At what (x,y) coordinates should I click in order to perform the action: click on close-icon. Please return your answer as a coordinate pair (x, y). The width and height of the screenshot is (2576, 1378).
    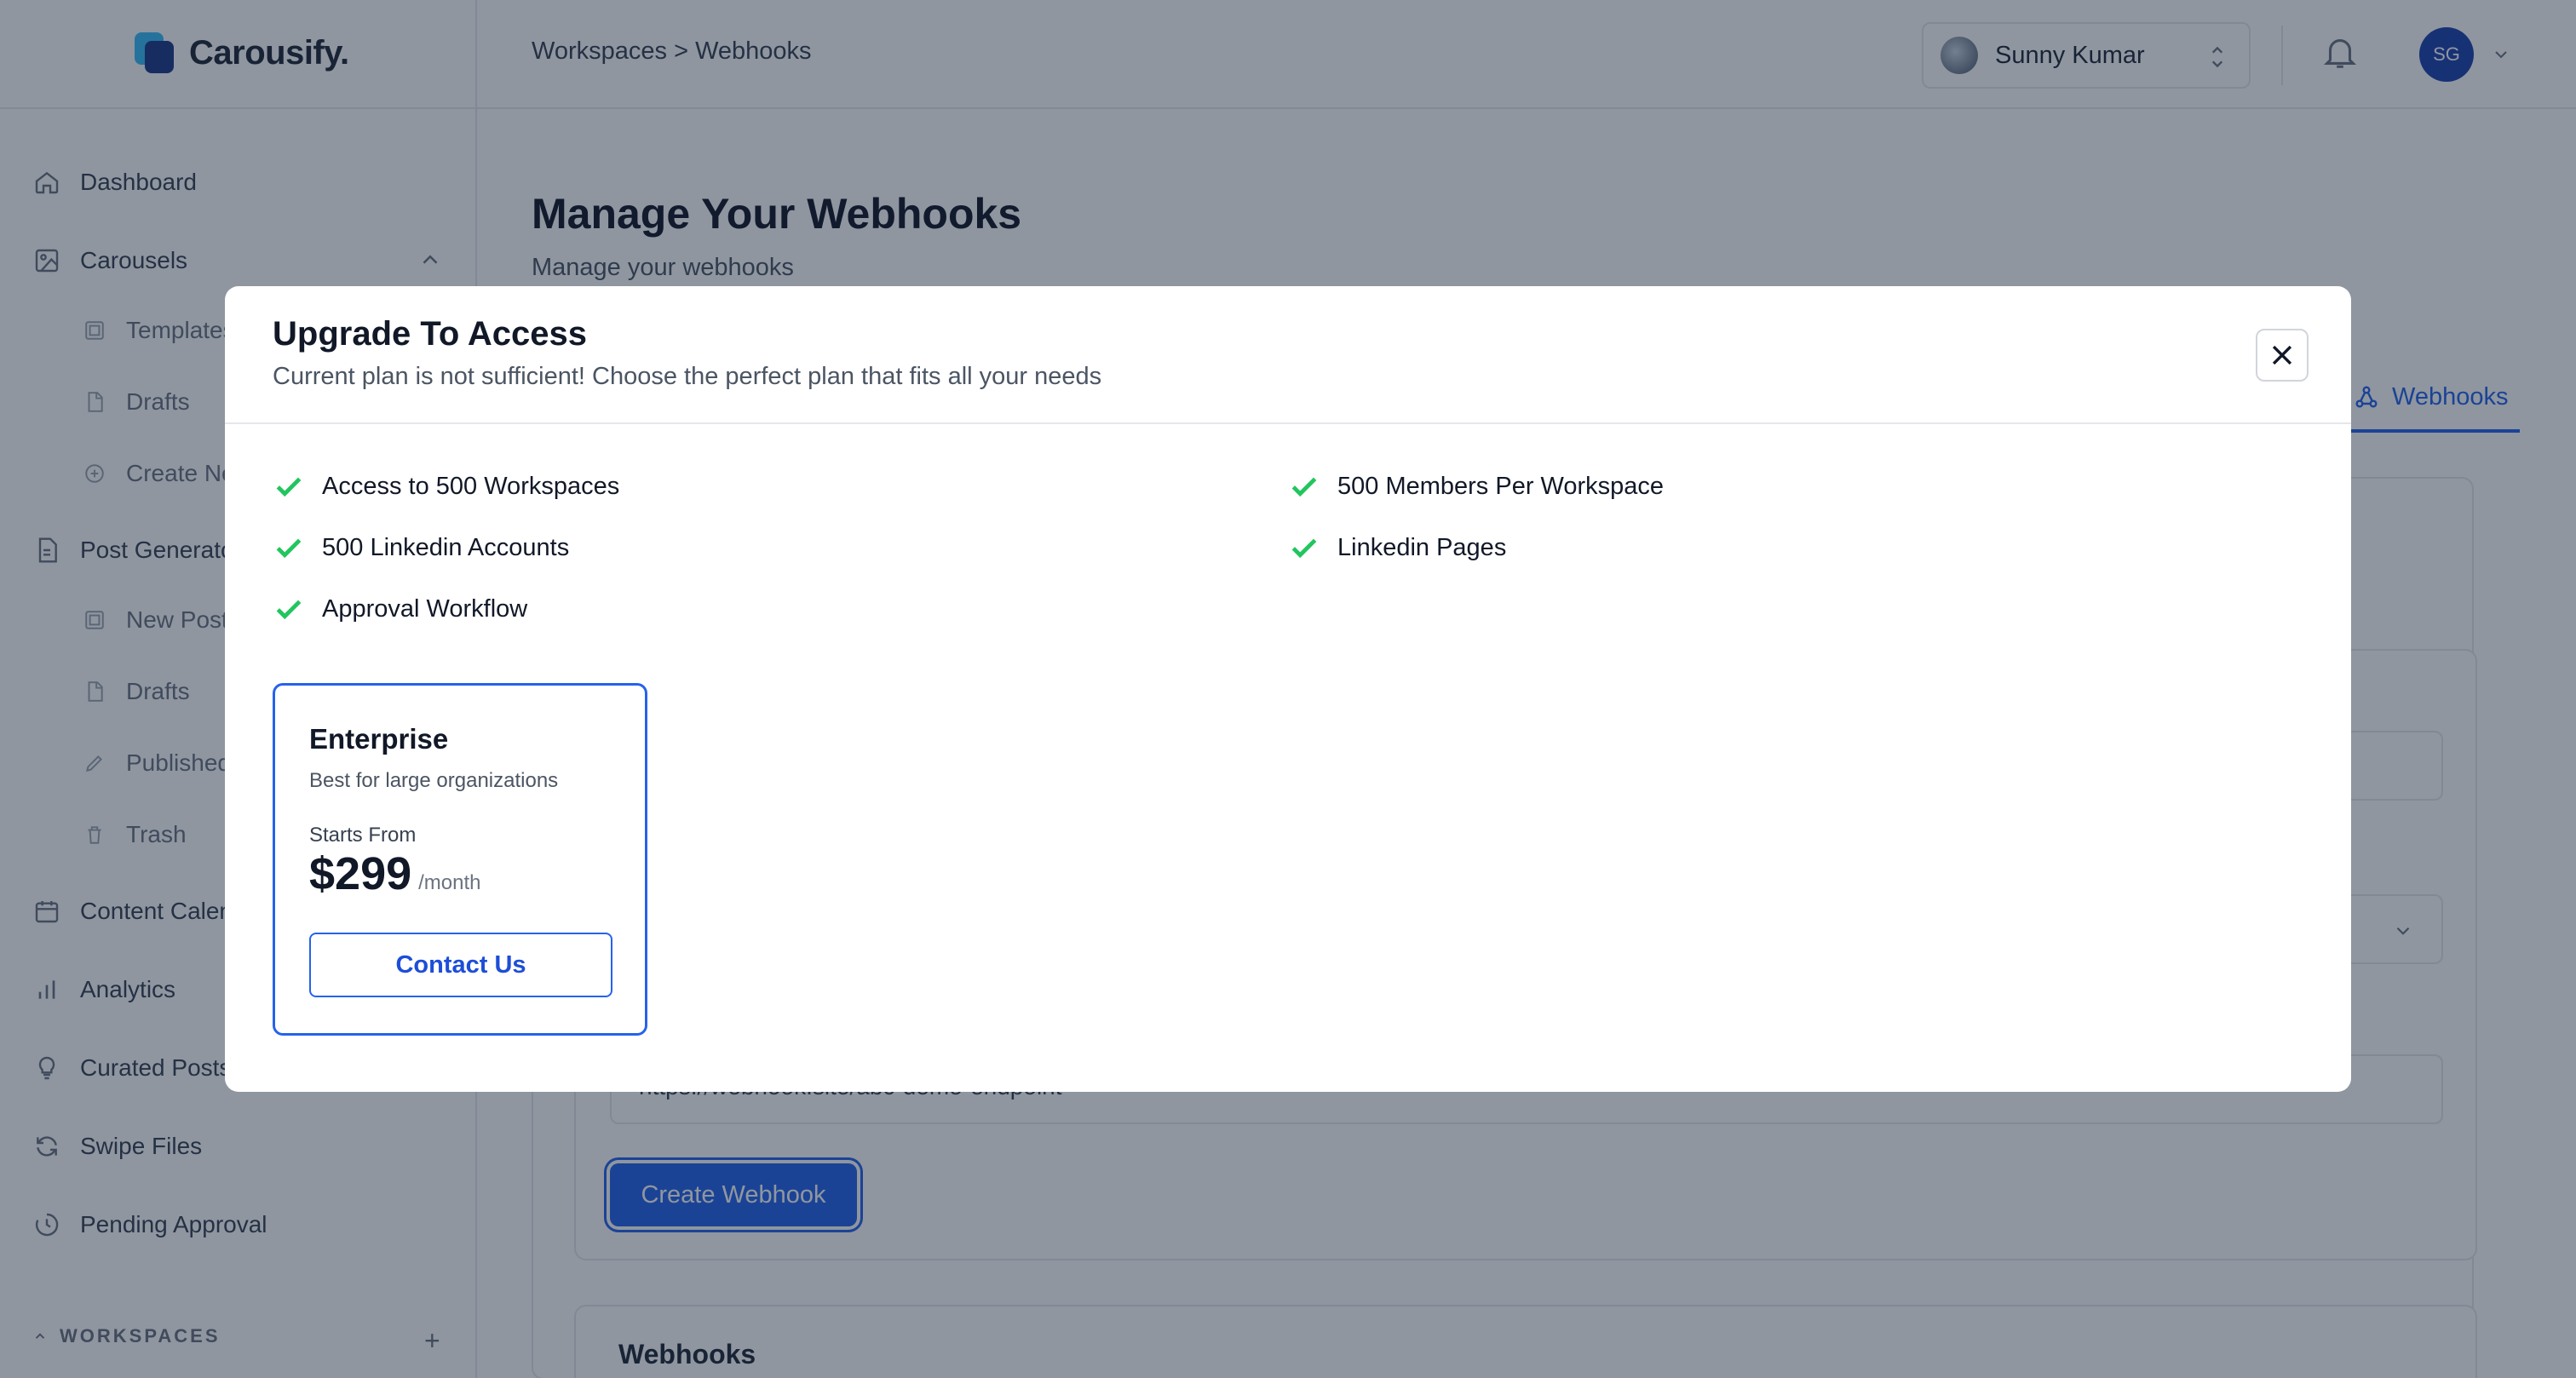
    Looking at the image, I should click on (2282, 355).